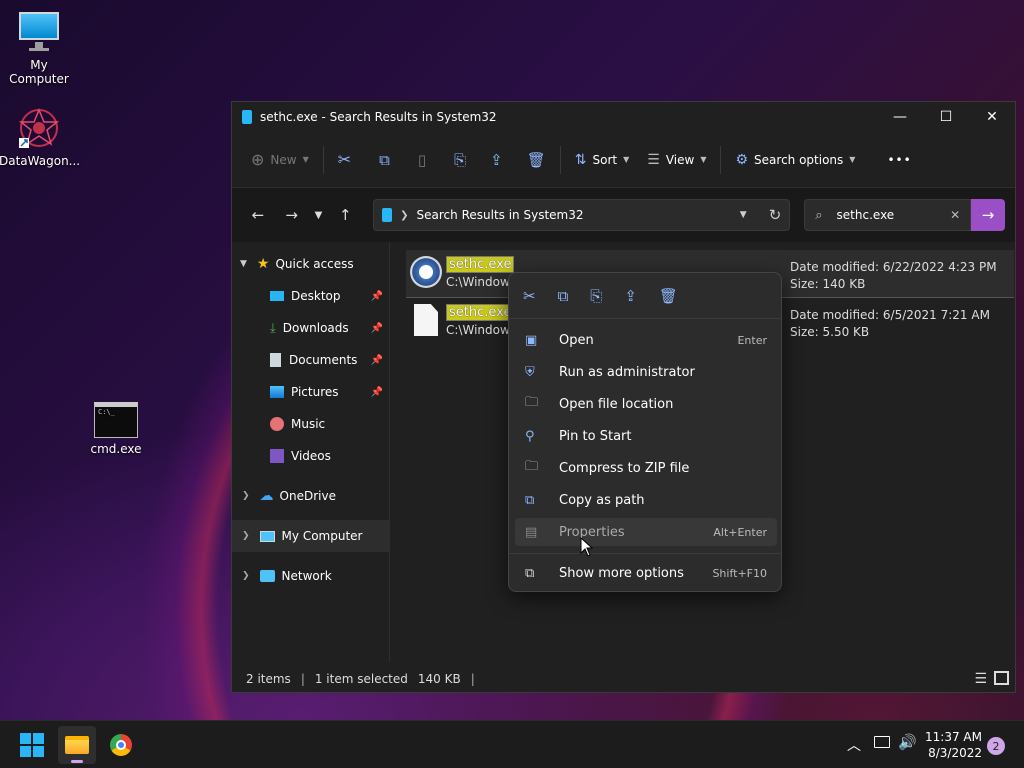 The width and height of the screenshot is (1024, 768). I want to click on delete-button: 🗑, so click(536, 160).